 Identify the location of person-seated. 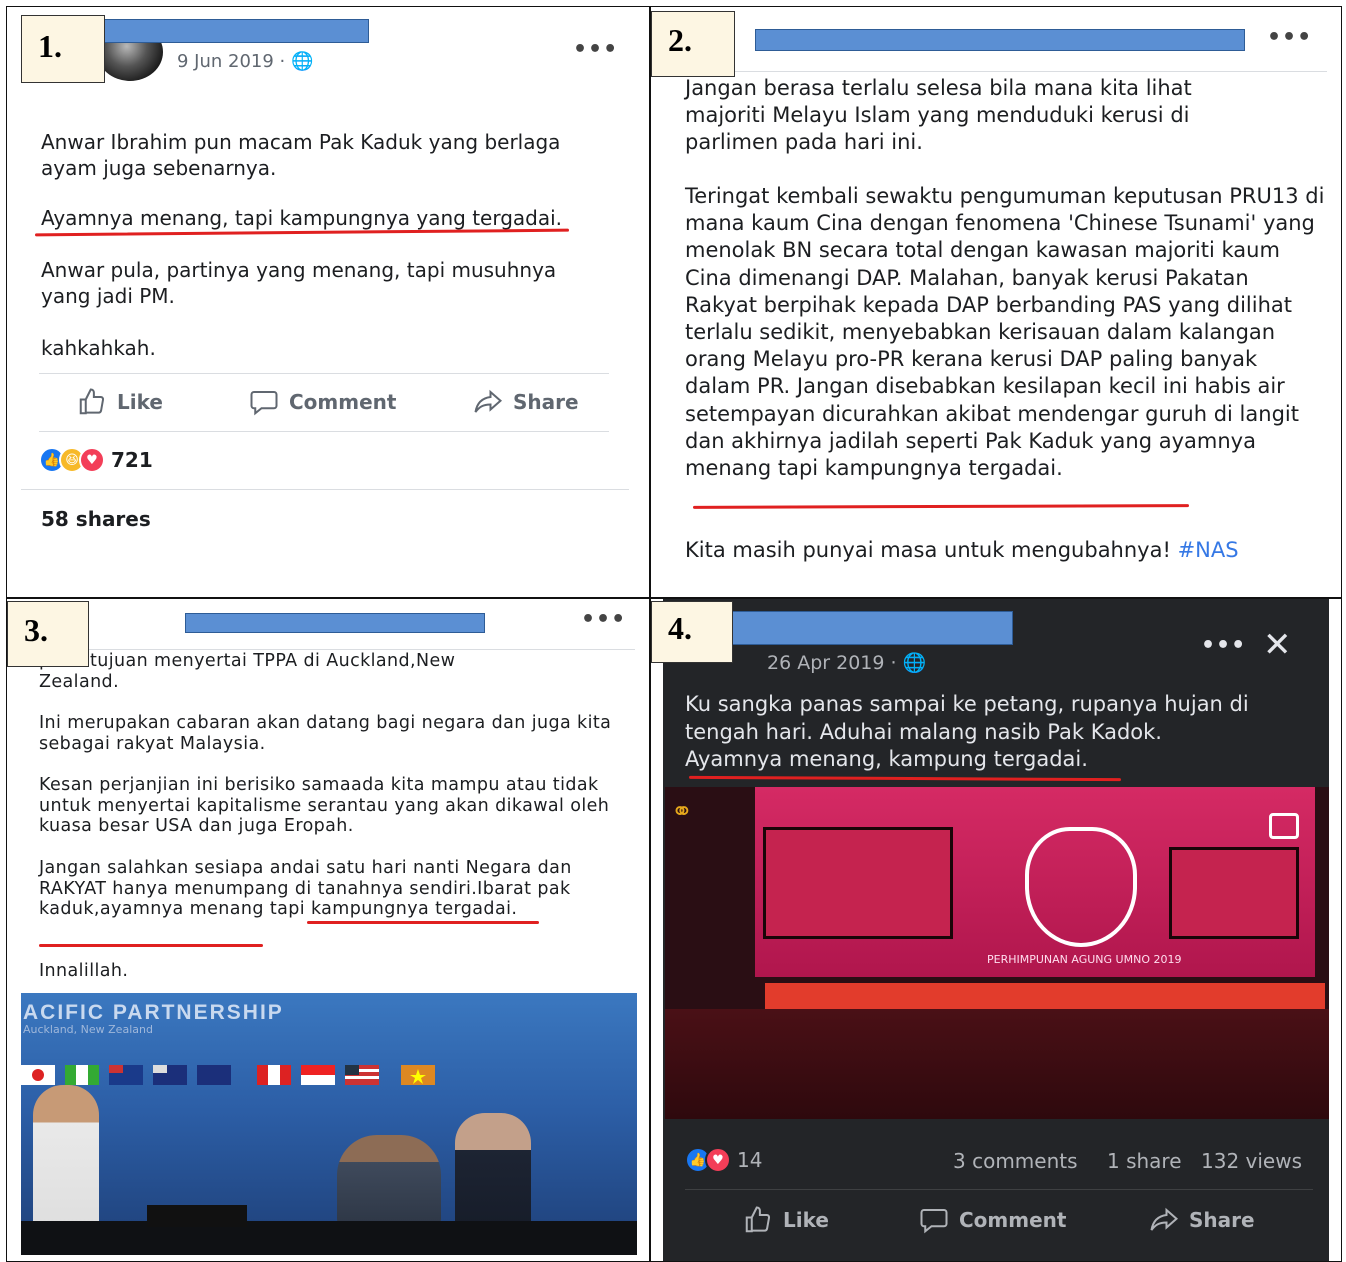
(389, 1180).